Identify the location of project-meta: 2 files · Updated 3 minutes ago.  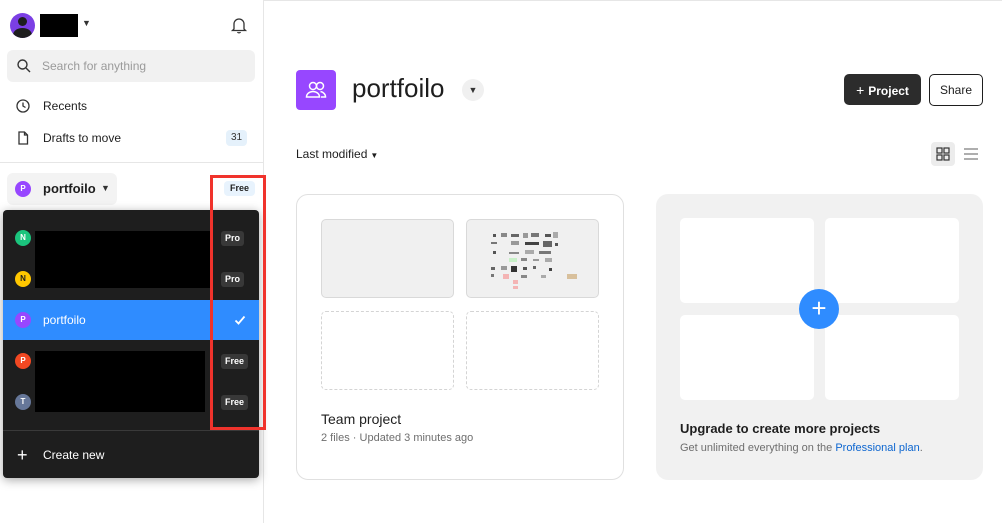
(397, 438).